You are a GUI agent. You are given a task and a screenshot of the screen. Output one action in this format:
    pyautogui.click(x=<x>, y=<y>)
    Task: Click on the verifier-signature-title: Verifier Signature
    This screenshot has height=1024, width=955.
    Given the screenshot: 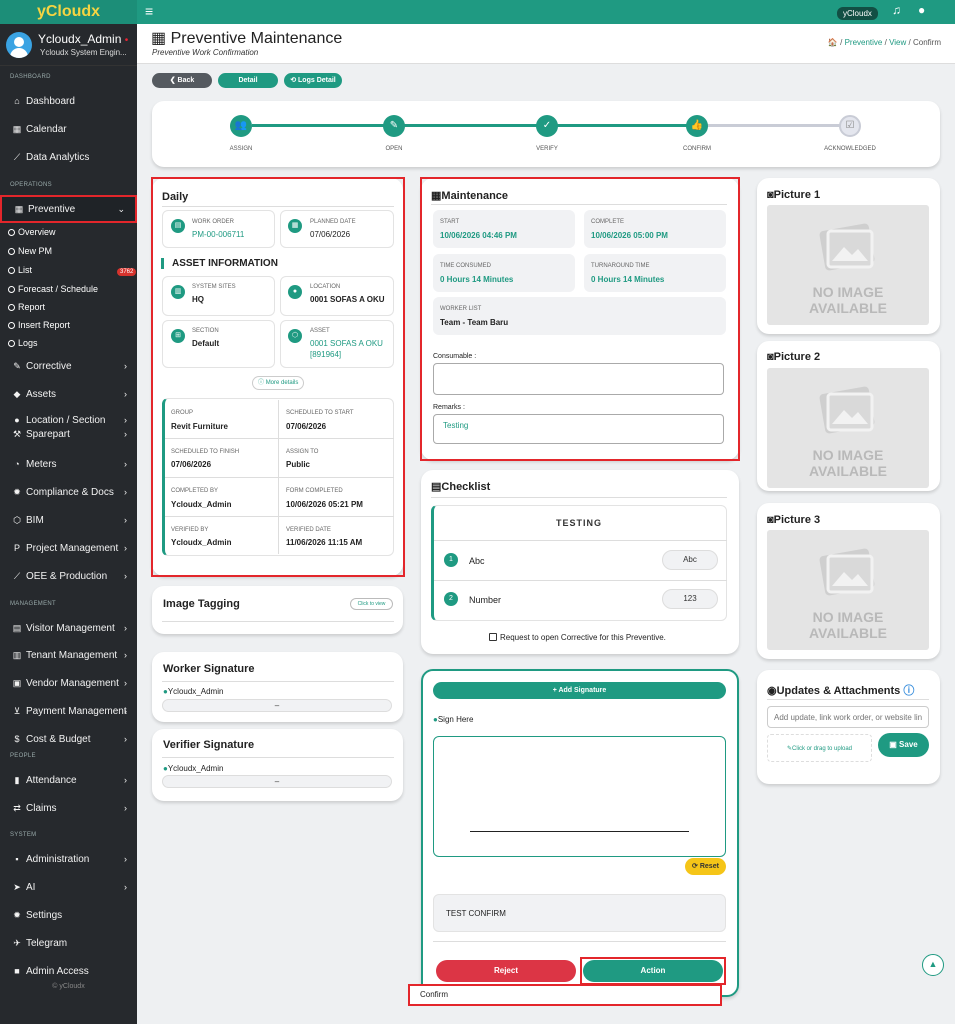 What is the action you would take?
    pyautogui.click(x=209, y=745)
    